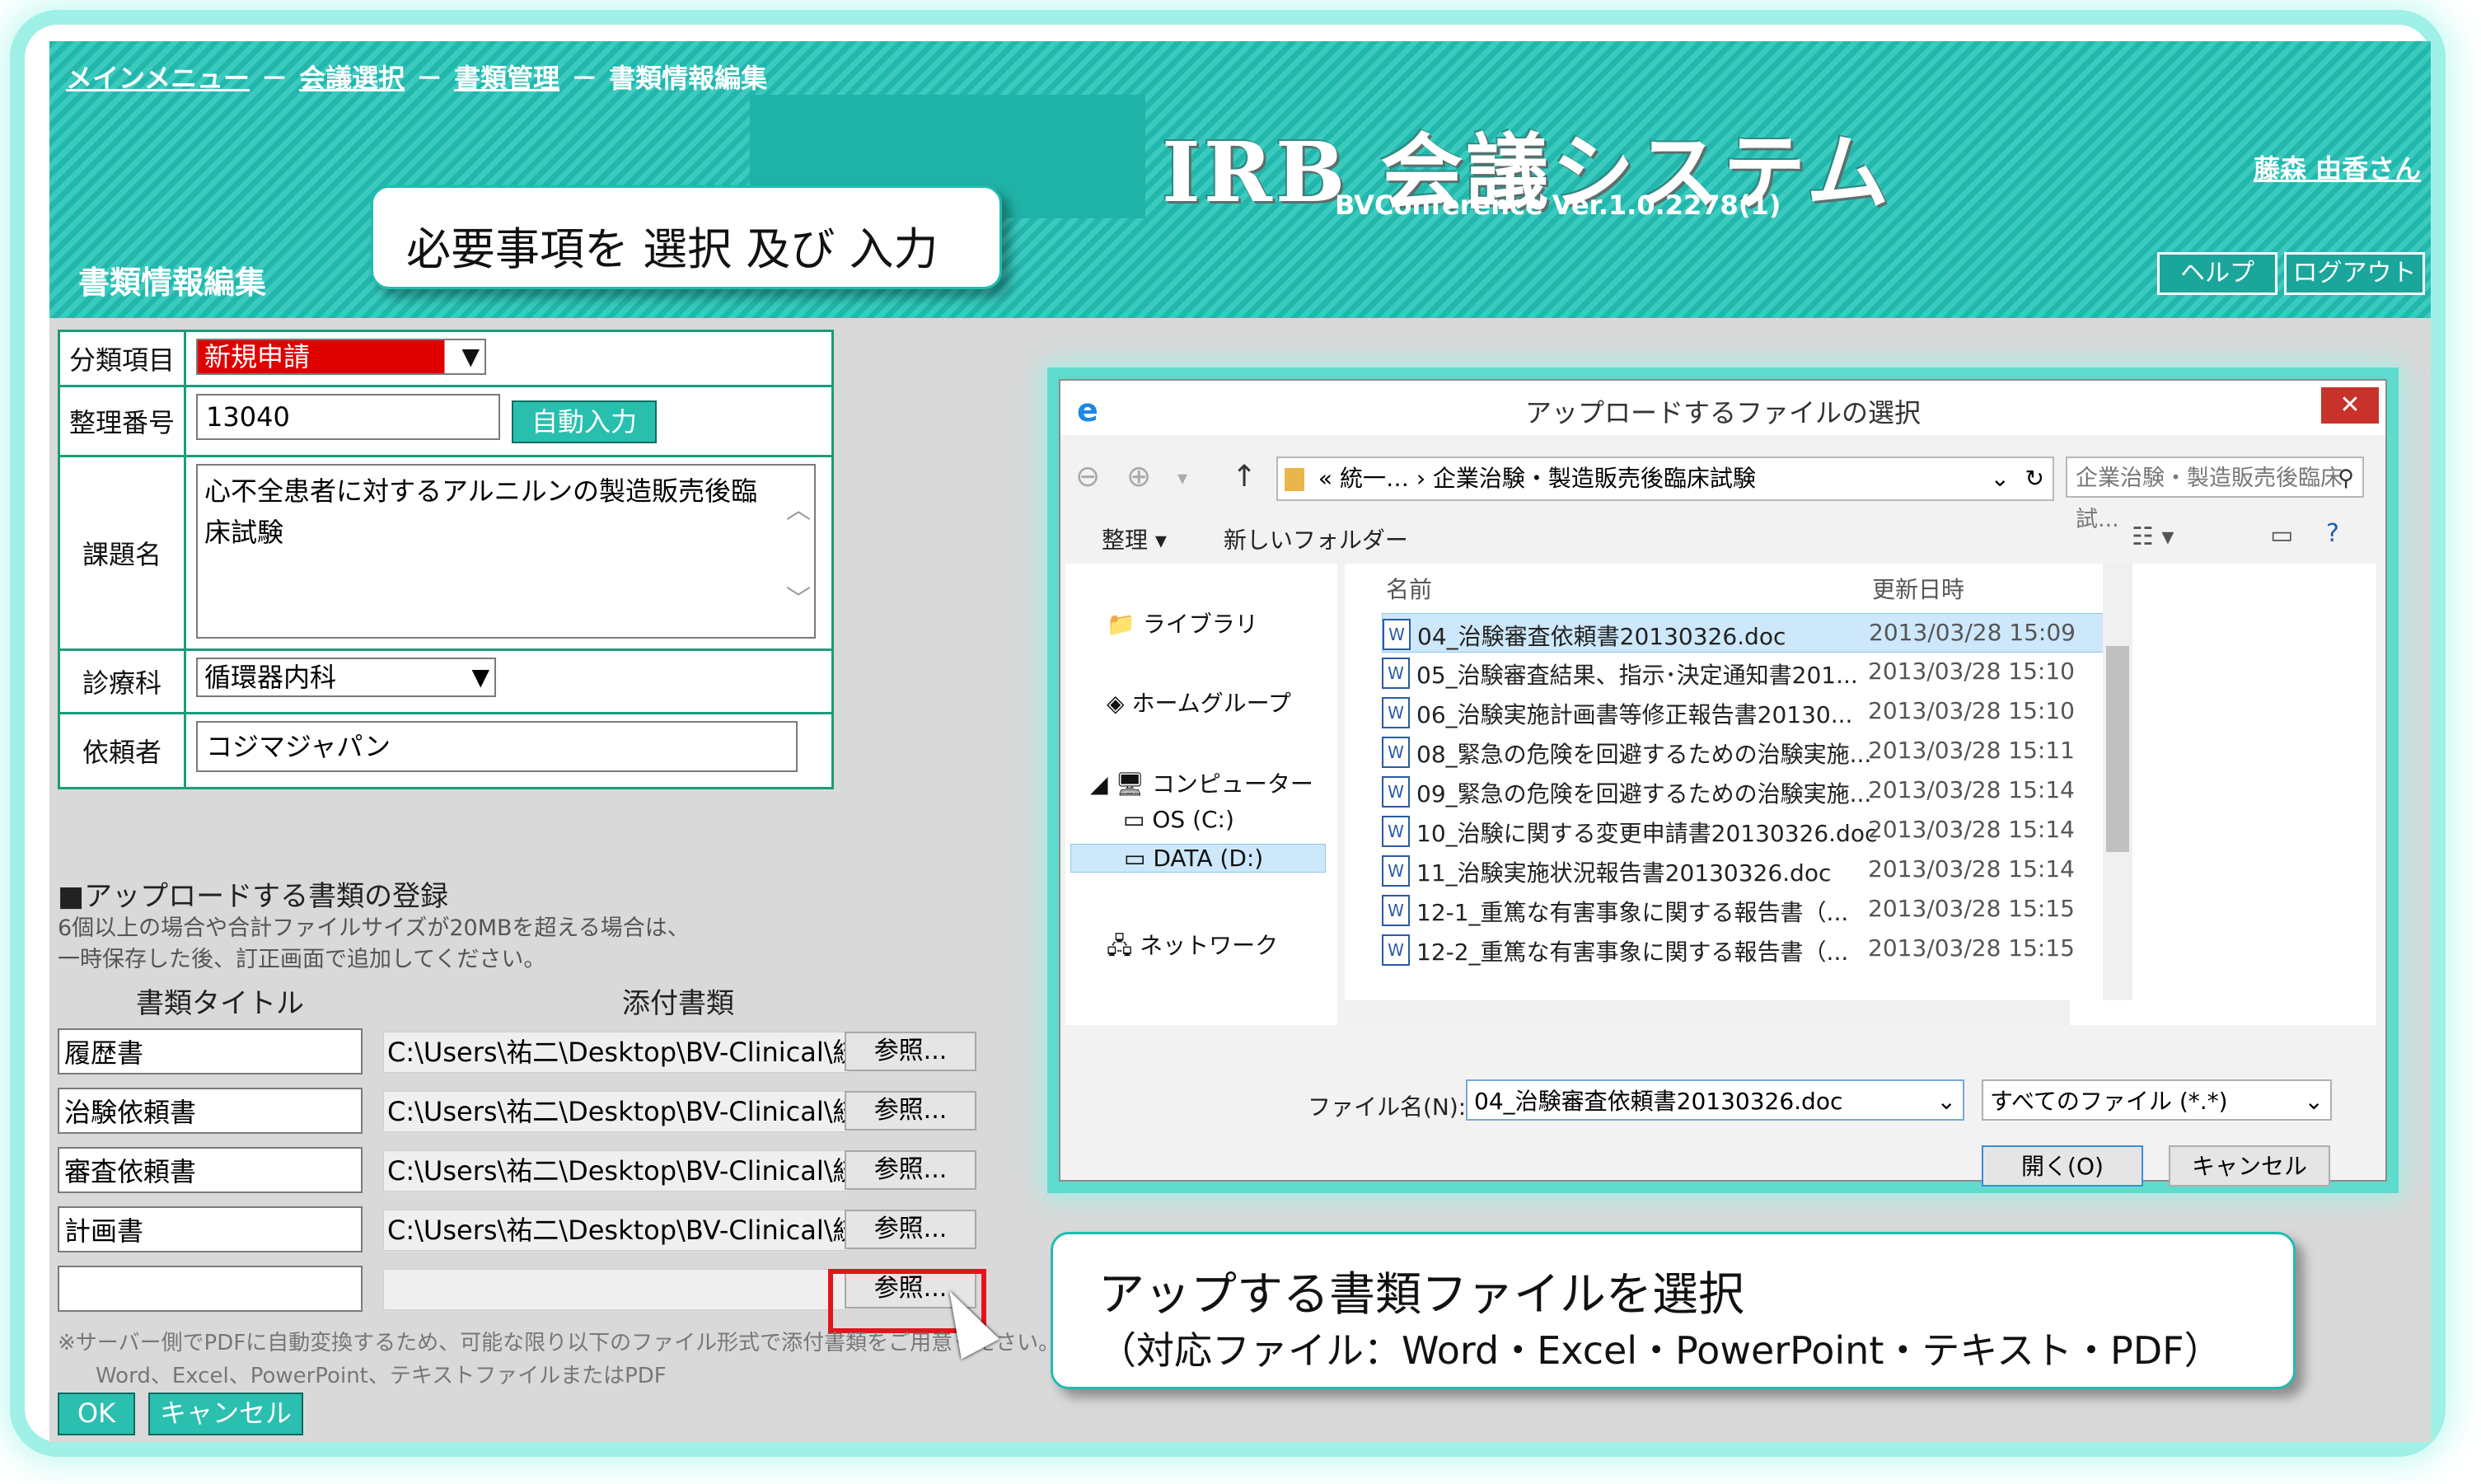 The height and width of the screenshot is (1484, 2481). Describe the element at coordinates (584, 422) in the screenshot. I see `auto-input-button: 自動入力` at that location.